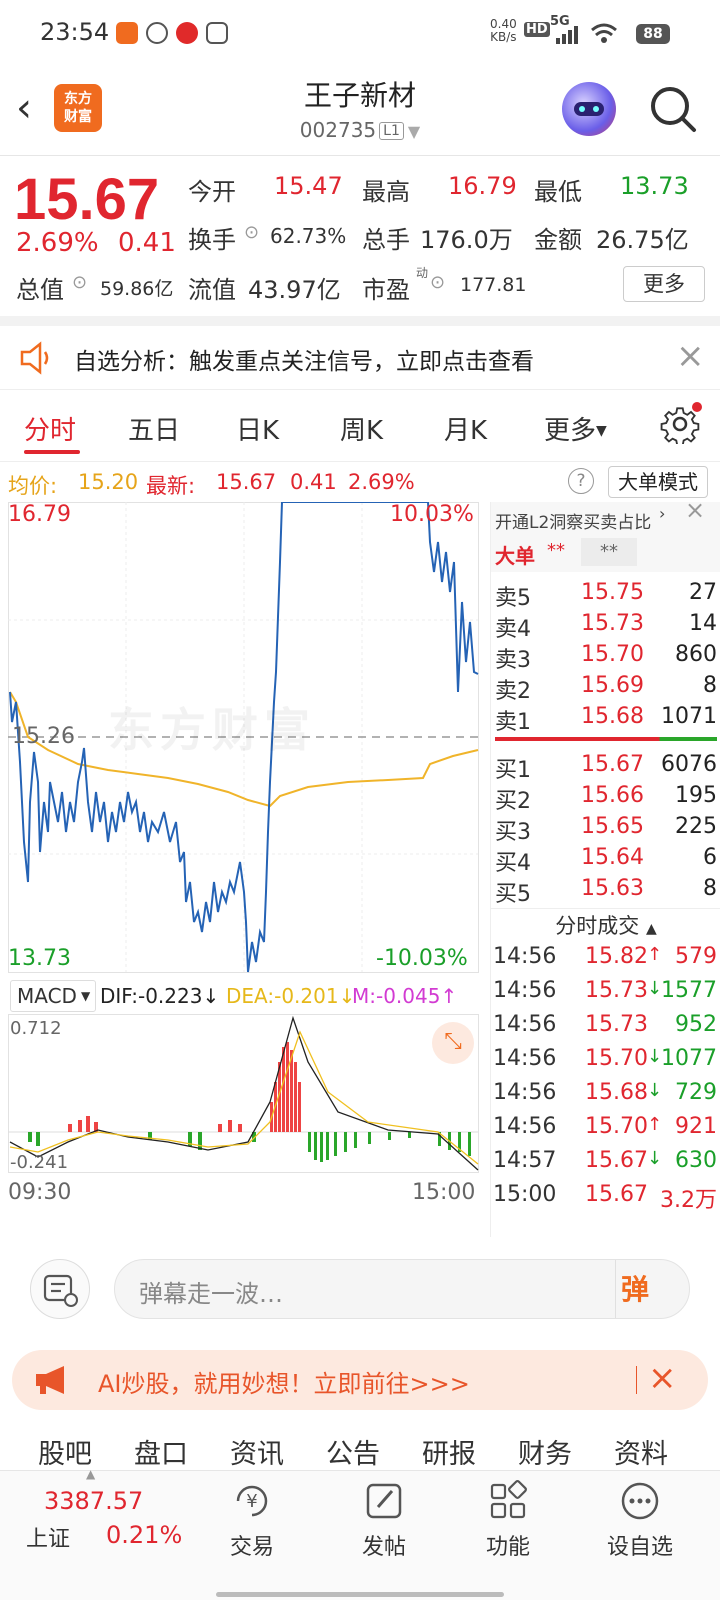  I want to click on macd-dif: DIF:-0.223↓, so click(160, 996).